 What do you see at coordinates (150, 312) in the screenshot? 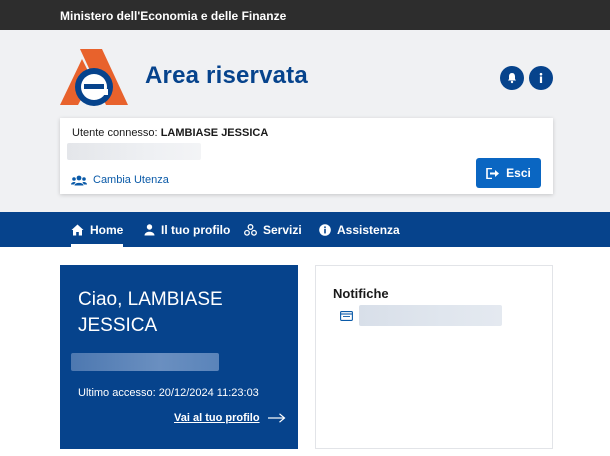
I see `welcome-greeting: Ciao, LAMBIASE JESSICA` at bounding box center [150, 312].